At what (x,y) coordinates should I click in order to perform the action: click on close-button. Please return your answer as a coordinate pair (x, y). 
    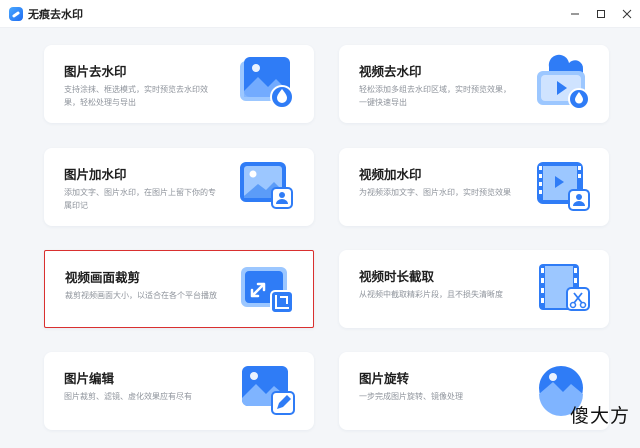
    Looking at the image, I should click on (627, 14).